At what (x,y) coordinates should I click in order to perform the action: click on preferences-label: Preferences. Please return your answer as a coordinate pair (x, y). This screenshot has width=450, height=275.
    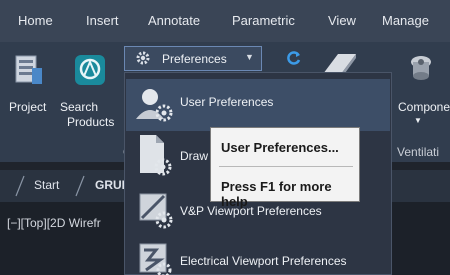
    Looking at the image, I should click on (194, 59).